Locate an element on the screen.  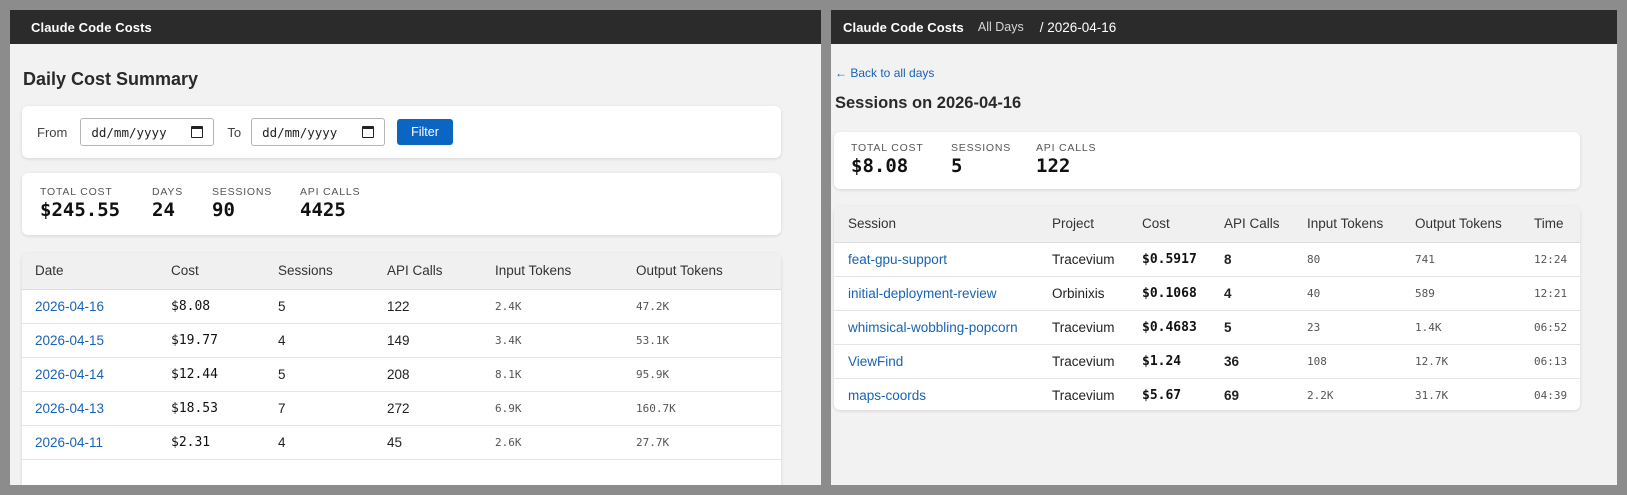
to-date-input: dd/mm/yyyy is located at coordinates (318, 132).